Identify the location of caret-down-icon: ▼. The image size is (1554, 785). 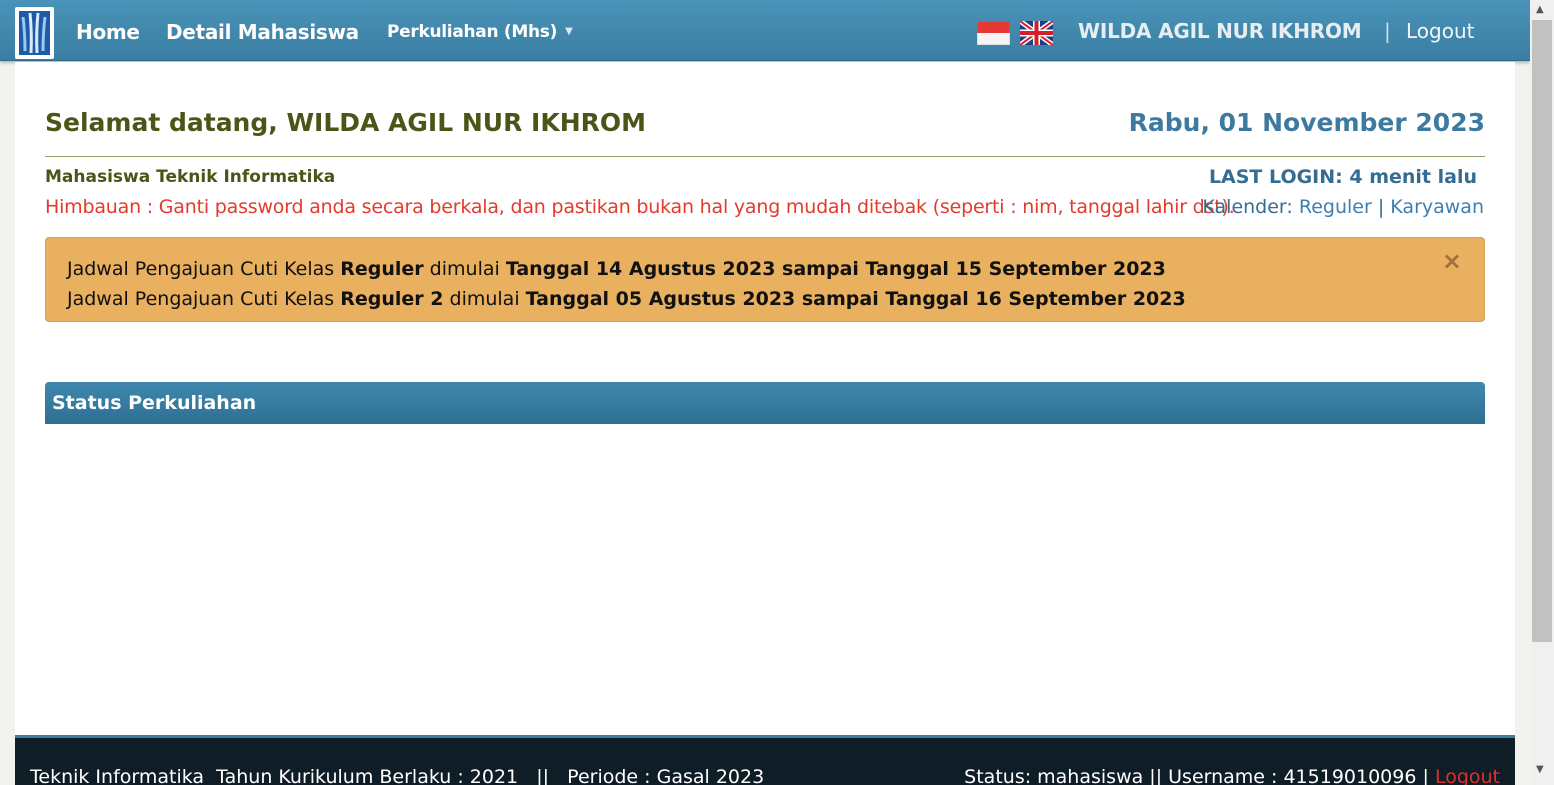
(569, 31).